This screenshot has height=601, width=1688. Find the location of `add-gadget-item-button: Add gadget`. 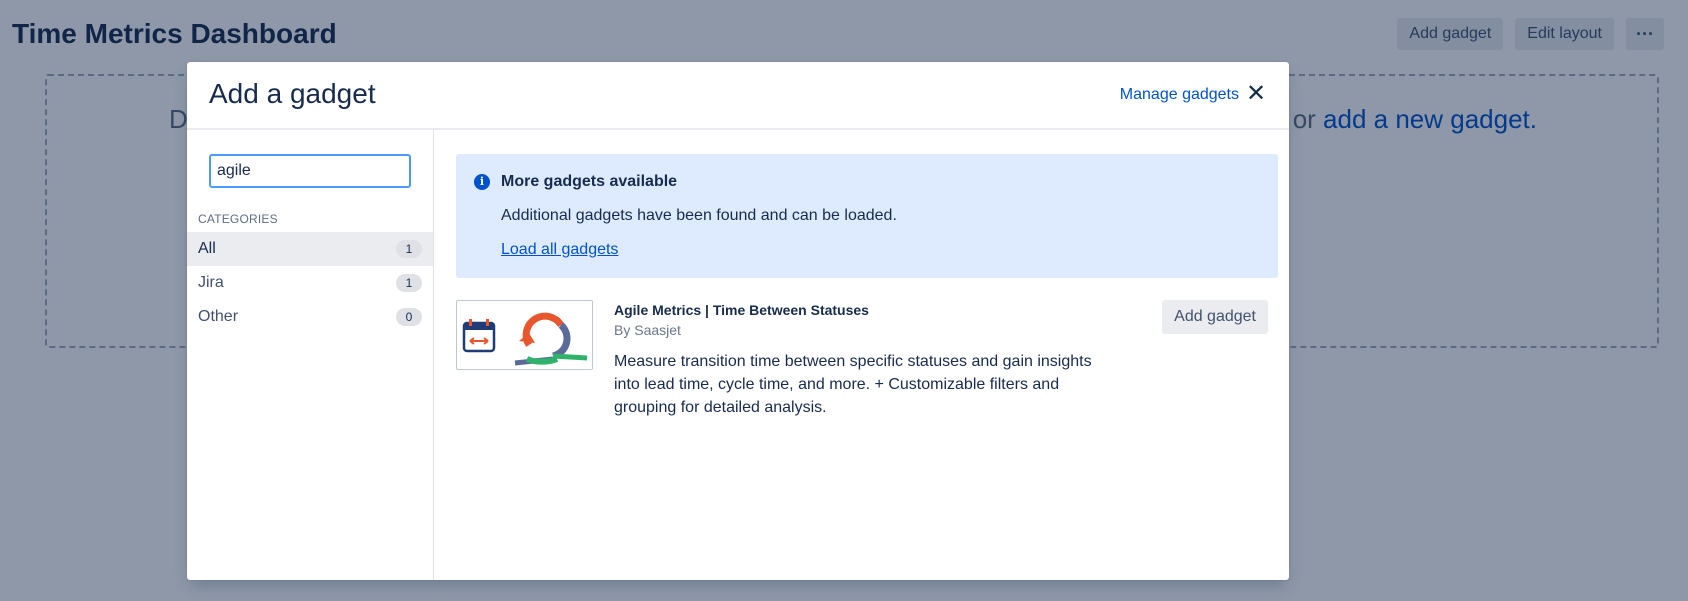

add-gadget-item-button: Add gadget is located at coordinates (1215, 317).